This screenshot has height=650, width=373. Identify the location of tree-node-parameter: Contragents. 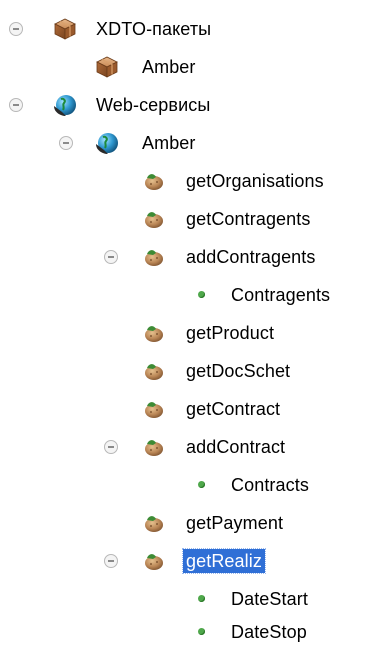
(186, 295).